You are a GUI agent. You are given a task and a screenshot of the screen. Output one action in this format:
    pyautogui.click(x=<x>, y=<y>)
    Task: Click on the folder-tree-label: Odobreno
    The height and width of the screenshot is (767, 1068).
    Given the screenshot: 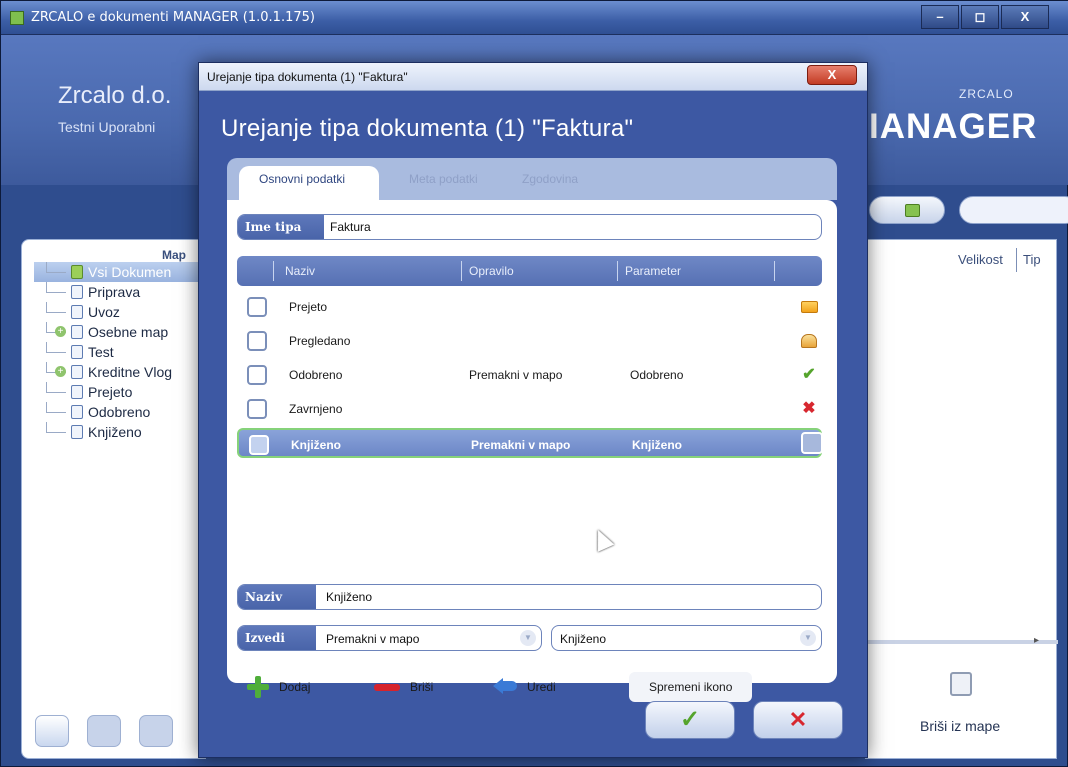 What is the action you would take?
    pyautogui.click(x=119, y=412)
    